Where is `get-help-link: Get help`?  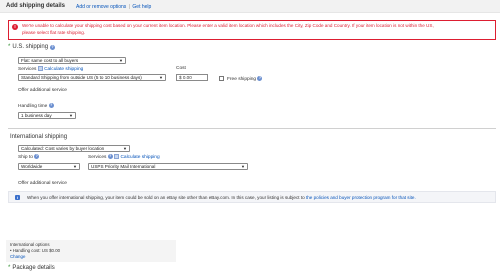
get-help-link: Get help is located at coordinates (141, 7).